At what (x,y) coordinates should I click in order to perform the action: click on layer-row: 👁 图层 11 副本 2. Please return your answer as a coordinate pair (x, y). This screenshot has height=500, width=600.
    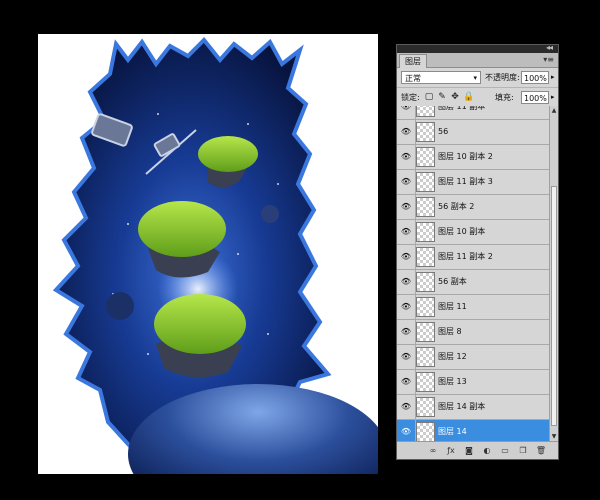
    Looking at the image, I should click on (473, 257).